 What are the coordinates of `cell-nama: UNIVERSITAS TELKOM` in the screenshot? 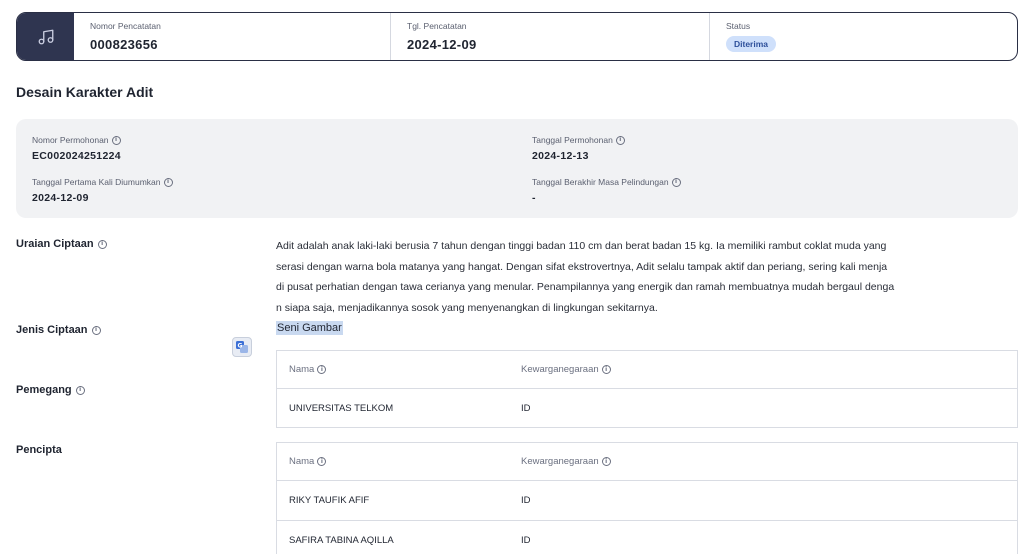 It's located at (341, 408).